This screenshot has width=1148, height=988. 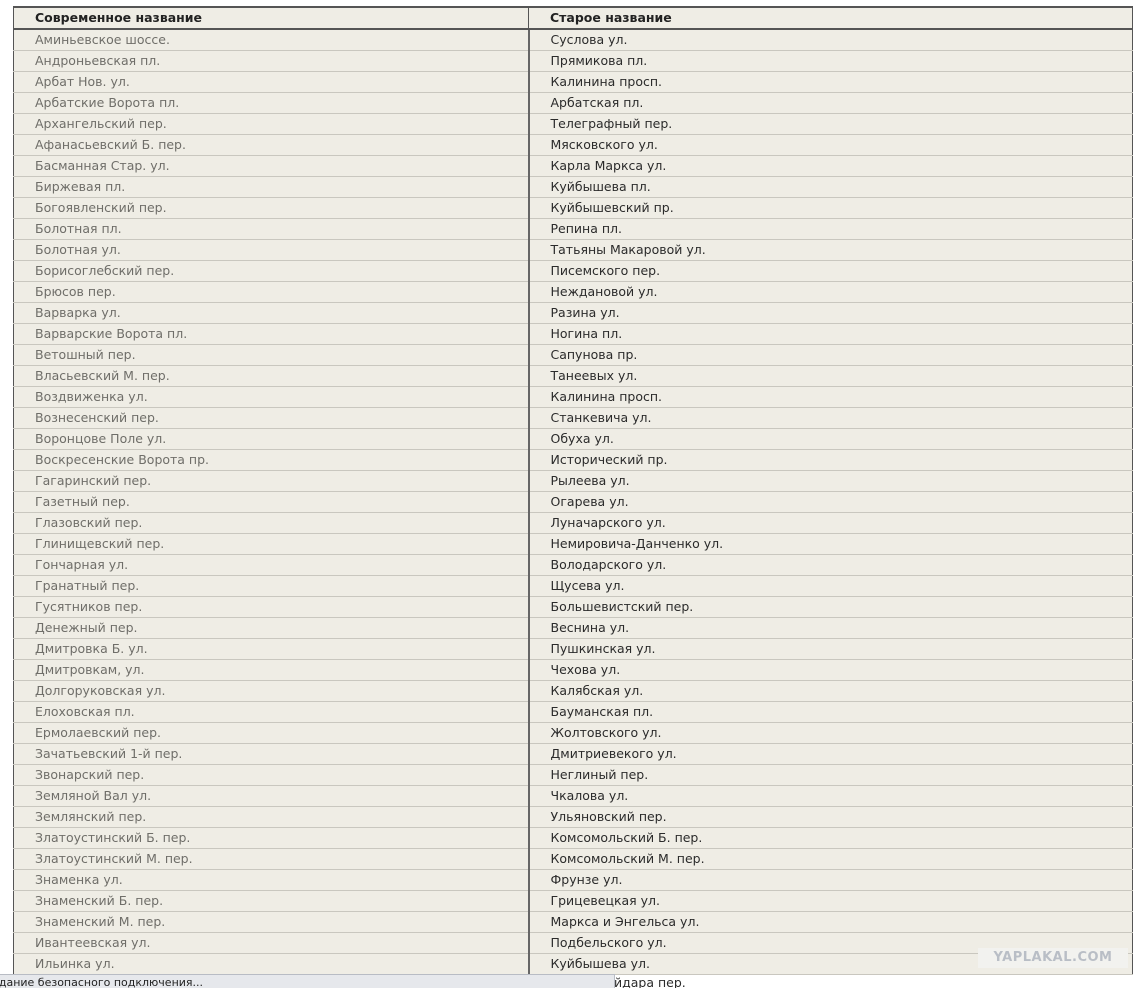 What do you see at coordinates (830, 208) in the screenshot?
I see `old-name-cell: Куйбышевский пр.` at bounding box center [830, 208].